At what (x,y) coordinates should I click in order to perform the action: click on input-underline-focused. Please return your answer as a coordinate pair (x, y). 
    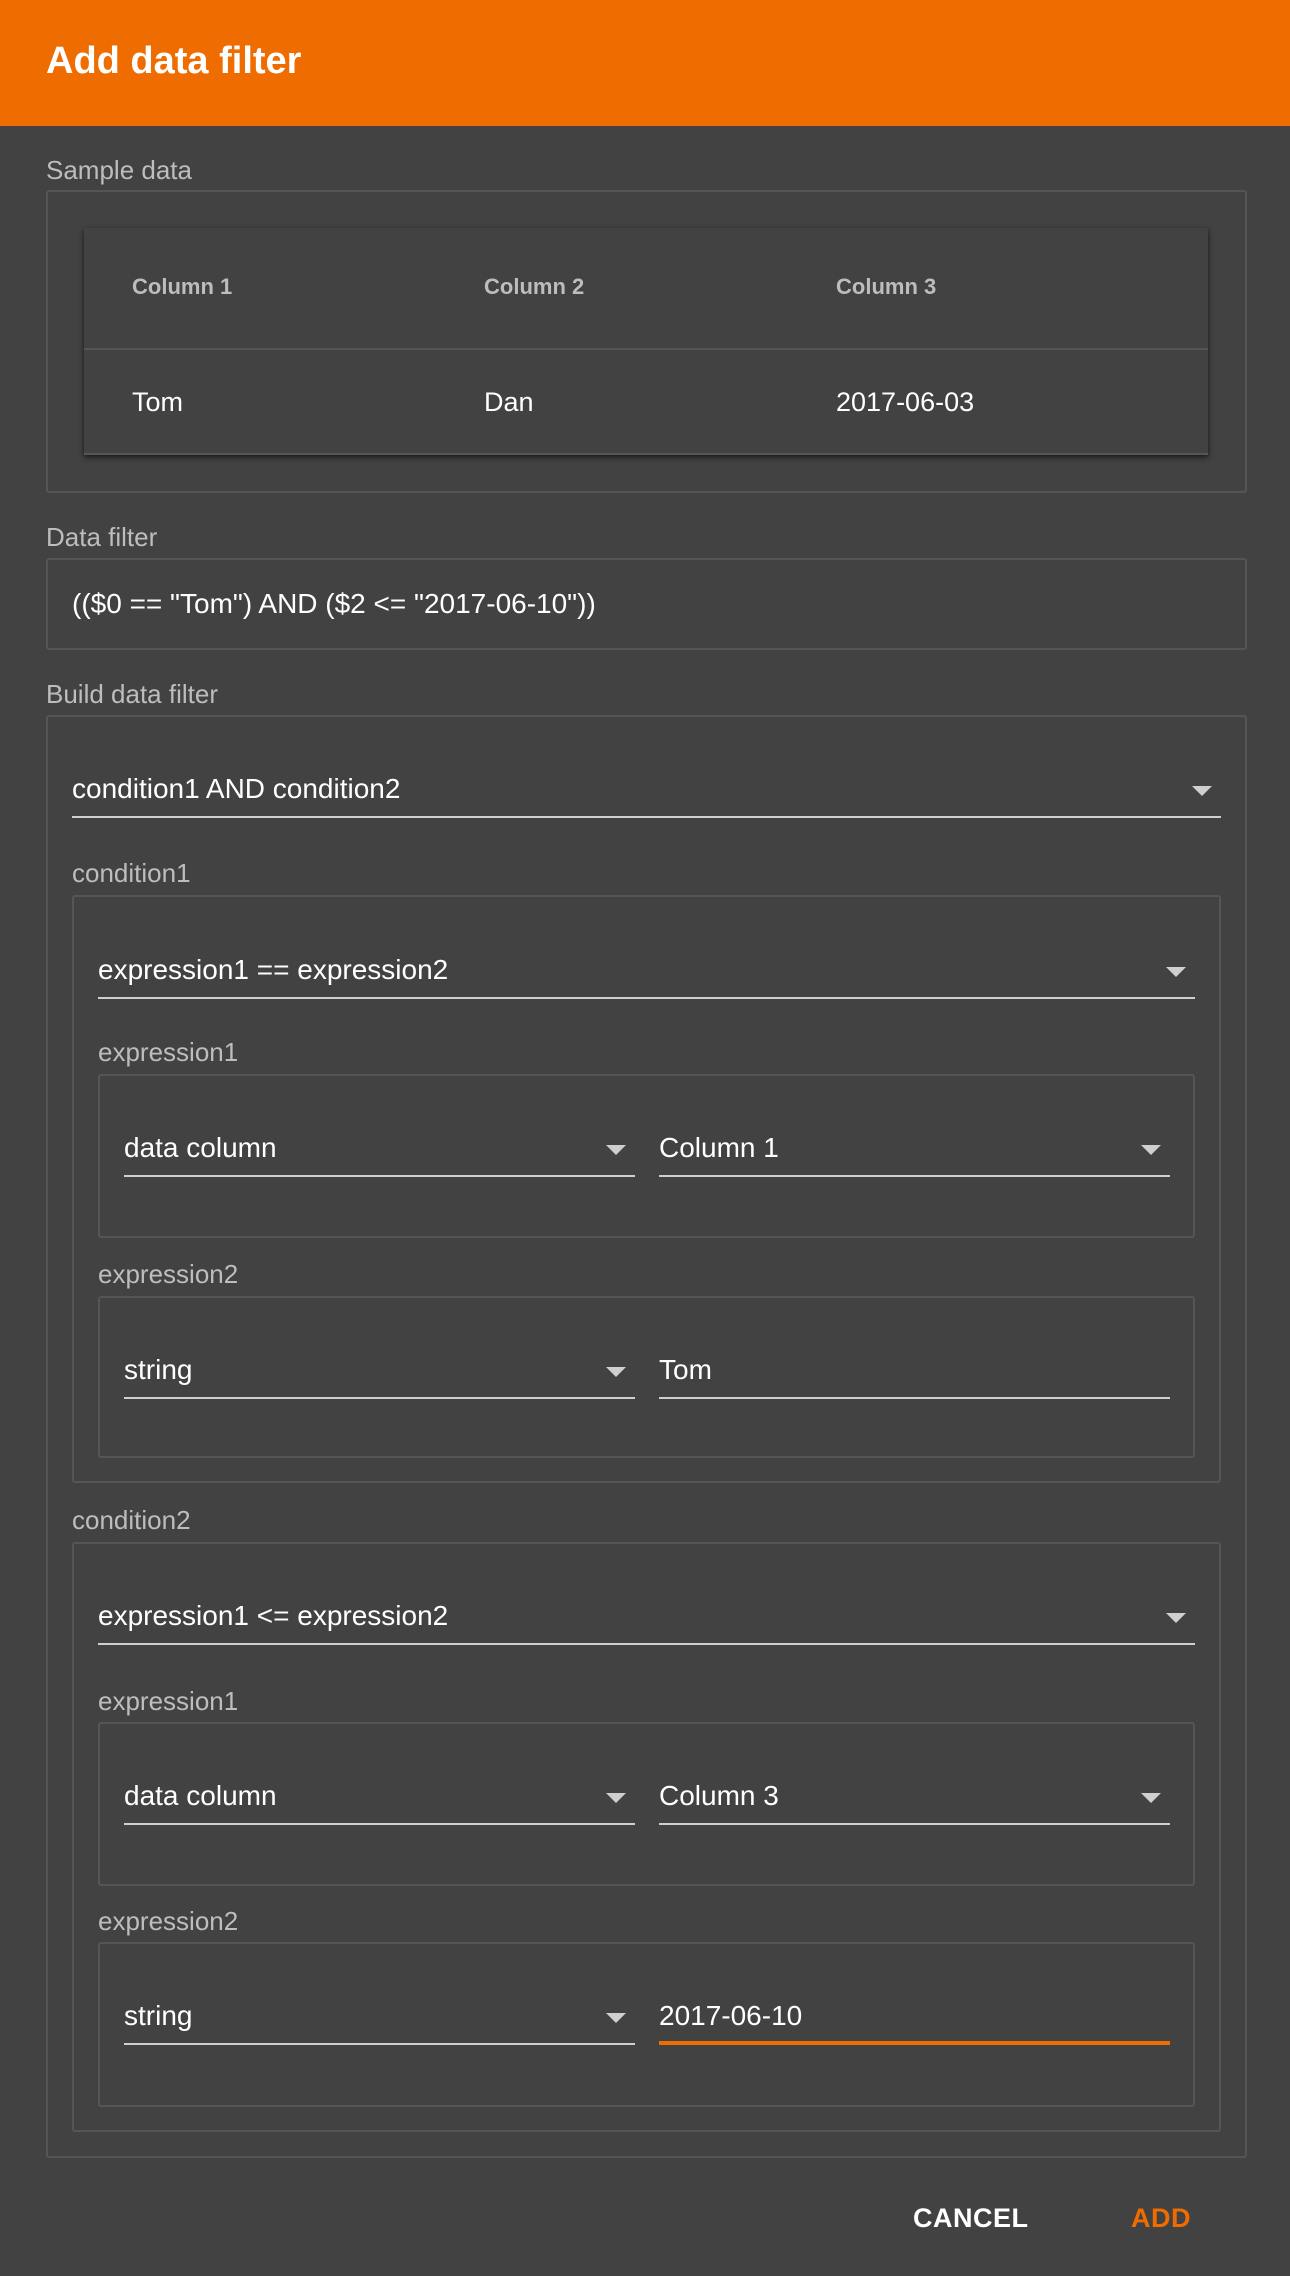
    Looking at the image, I should click on (914, 2043).